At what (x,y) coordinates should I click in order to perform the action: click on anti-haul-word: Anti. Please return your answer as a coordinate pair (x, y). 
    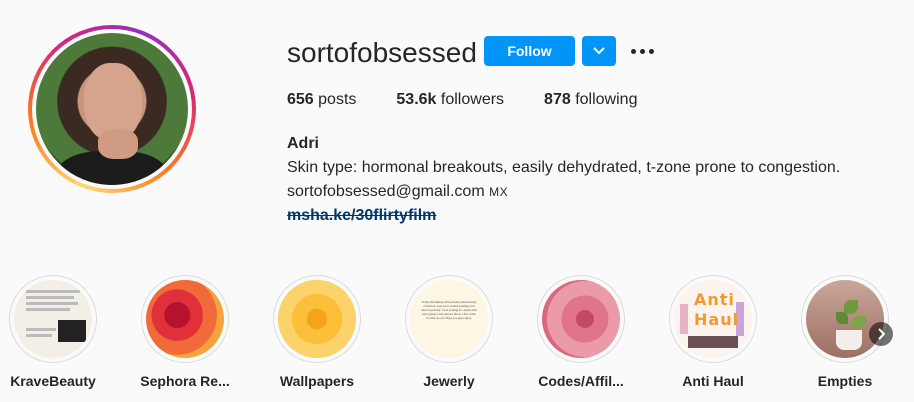
    Looking at the image, I should click on (714, 299).